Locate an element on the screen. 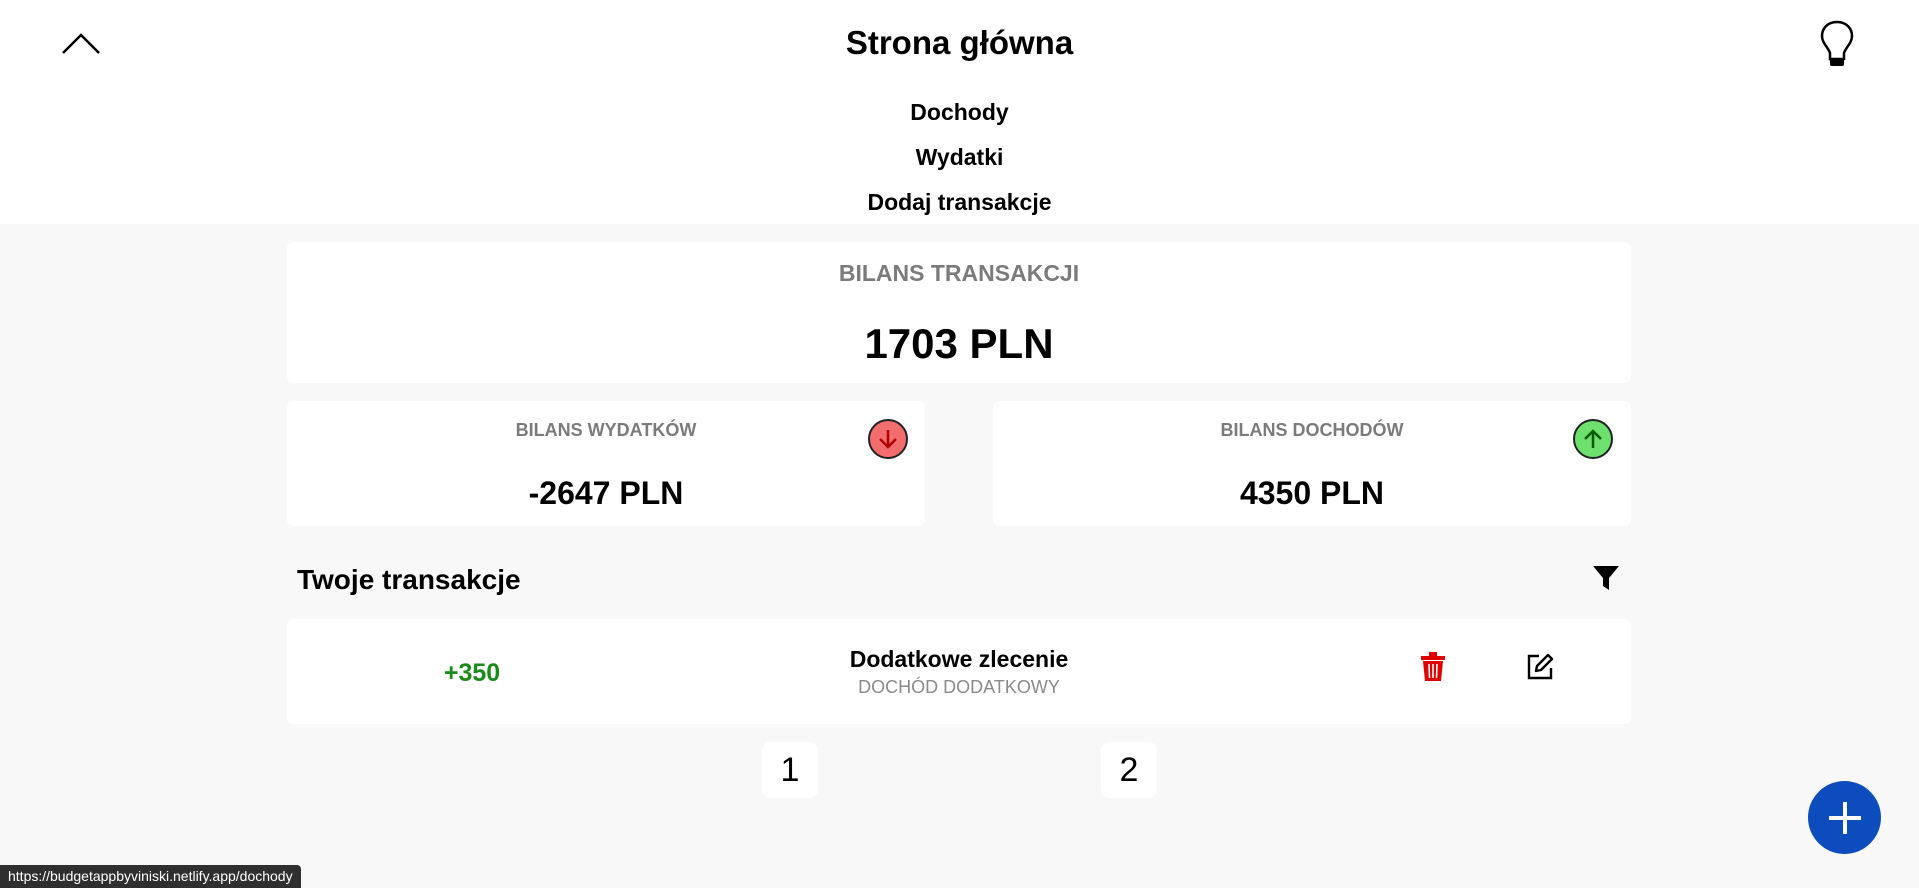  nav-link-add-transaction: Dodaj transakcje is located at coordinates (960, 208).